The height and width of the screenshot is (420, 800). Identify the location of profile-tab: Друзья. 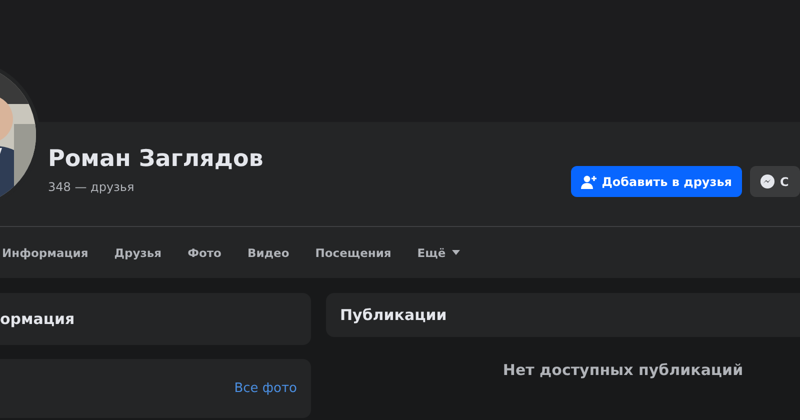
(138, 253).